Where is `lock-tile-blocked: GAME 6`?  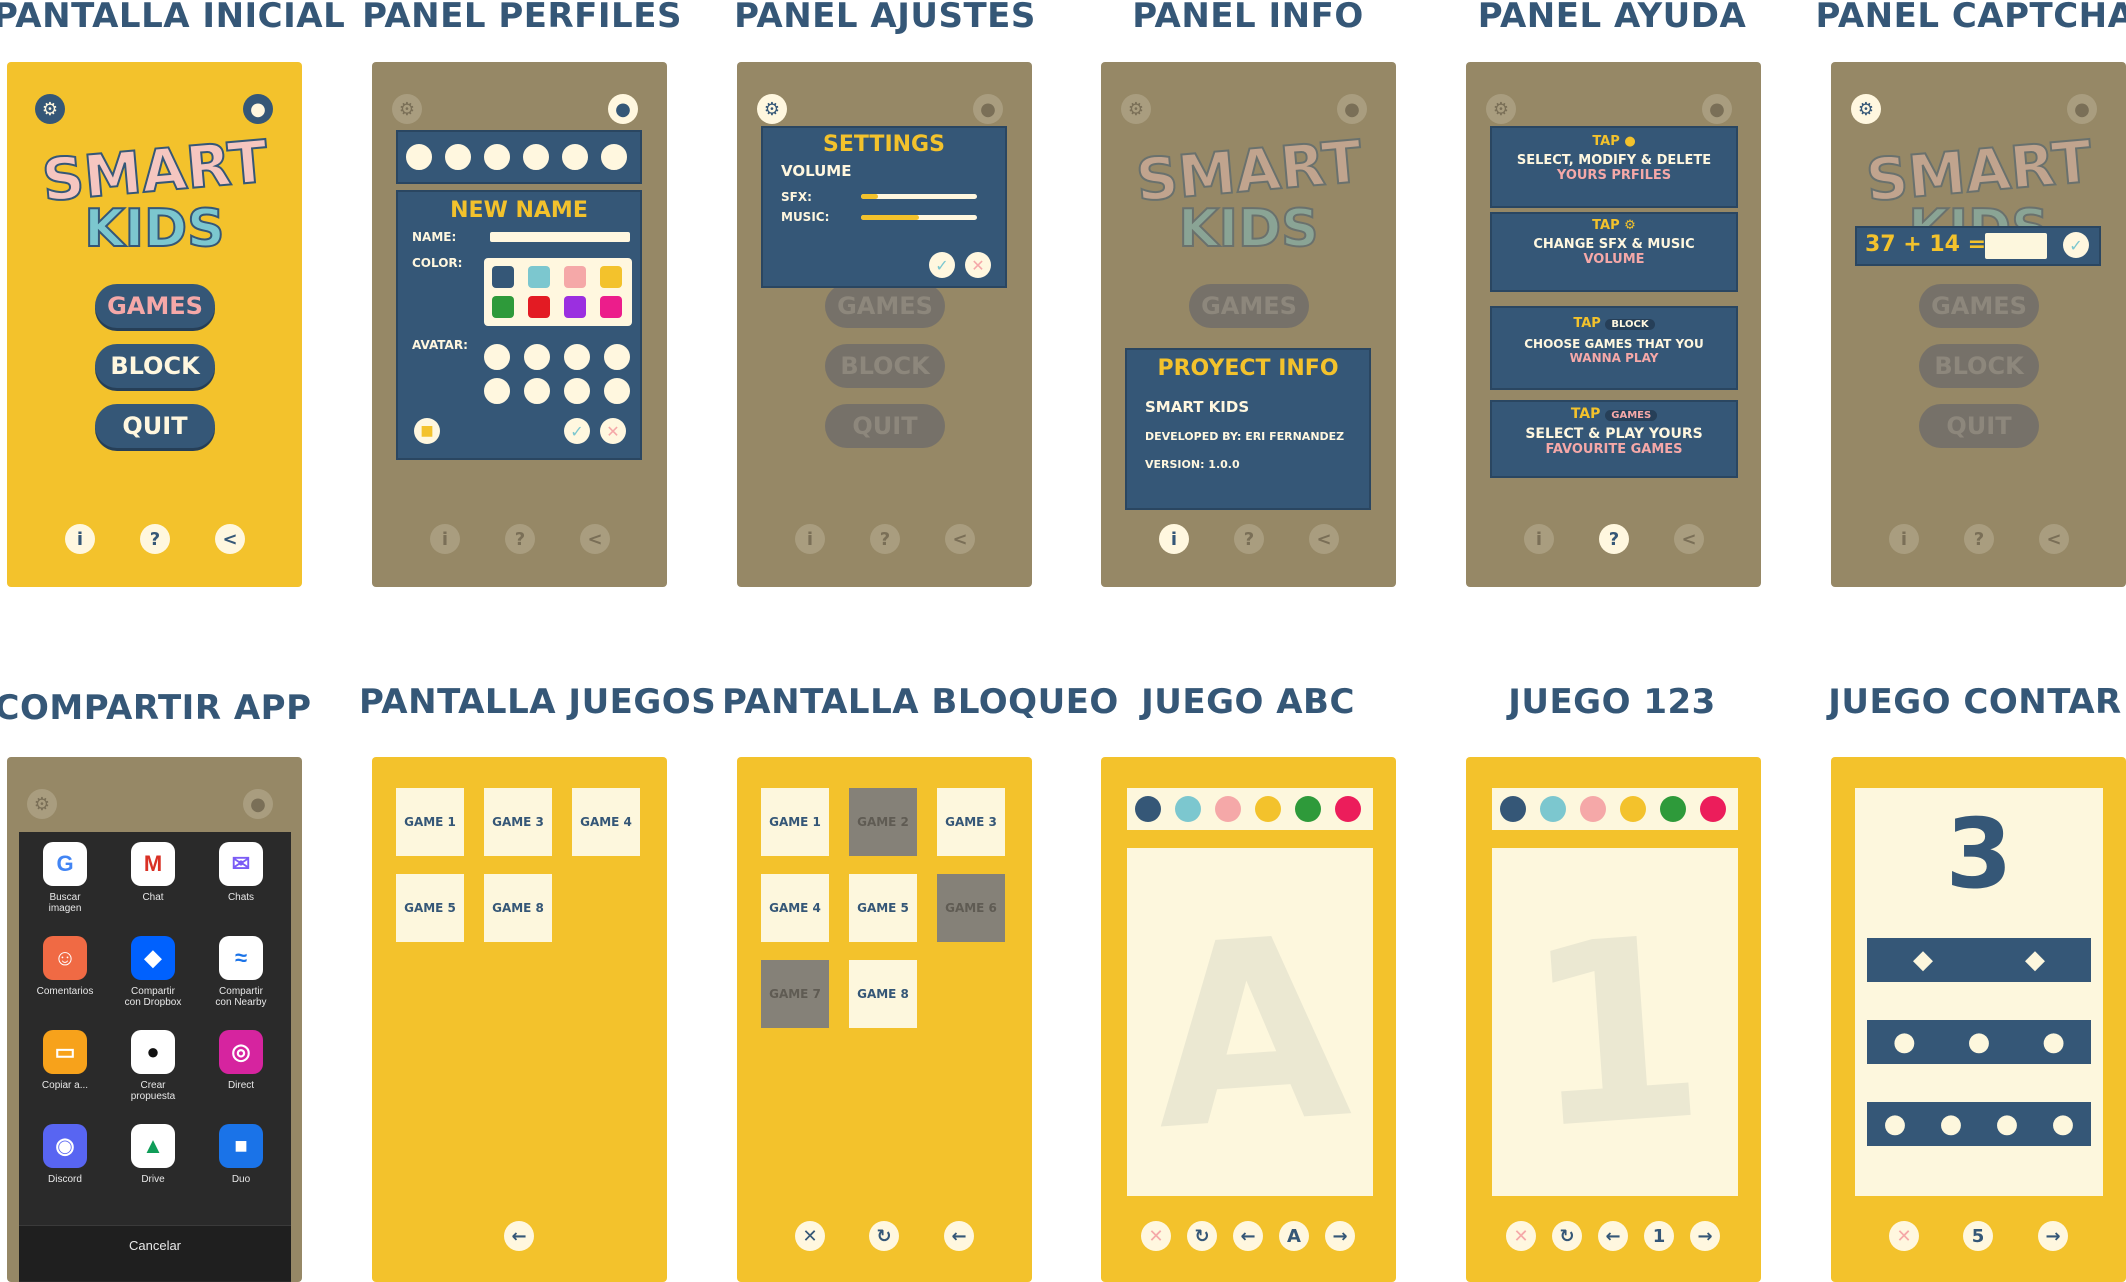 lock-tile-blocked: GAME 6 is located at coordinates (971, 908).